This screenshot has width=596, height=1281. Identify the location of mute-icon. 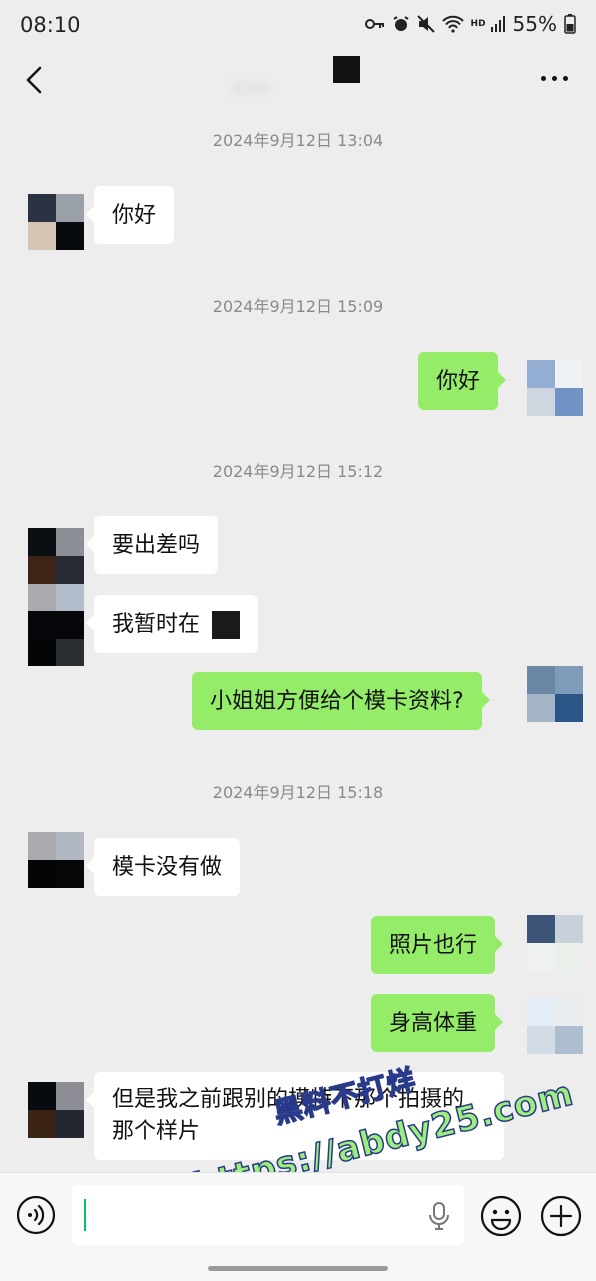
(425, 24).